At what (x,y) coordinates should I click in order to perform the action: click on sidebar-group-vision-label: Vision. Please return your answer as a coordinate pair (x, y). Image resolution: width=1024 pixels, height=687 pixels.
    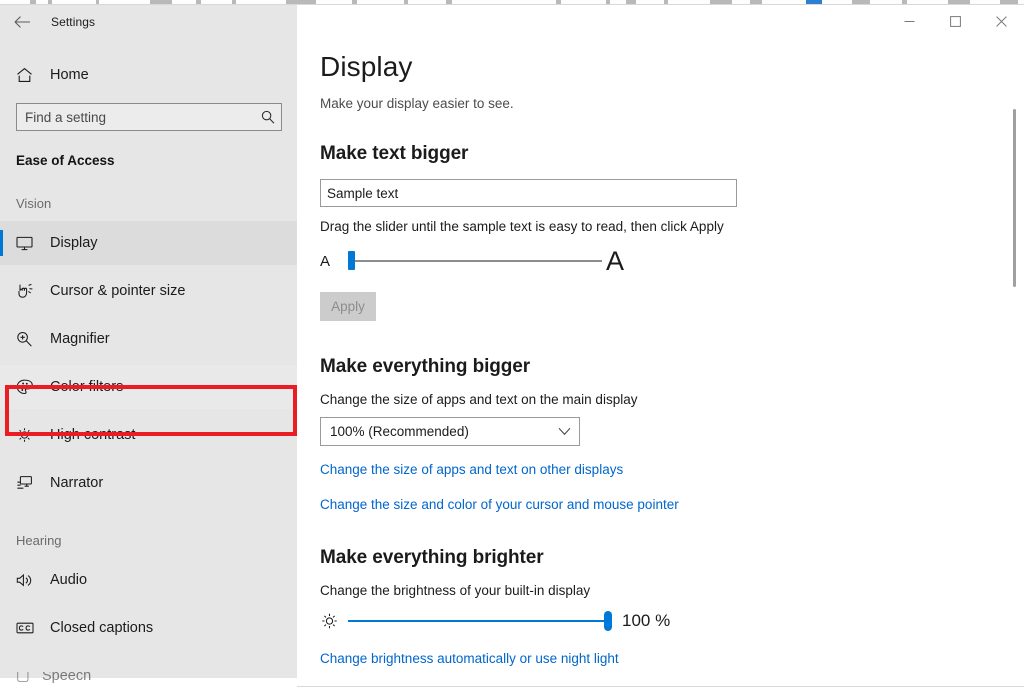
    Looking at the image, I should click on (34, 203).